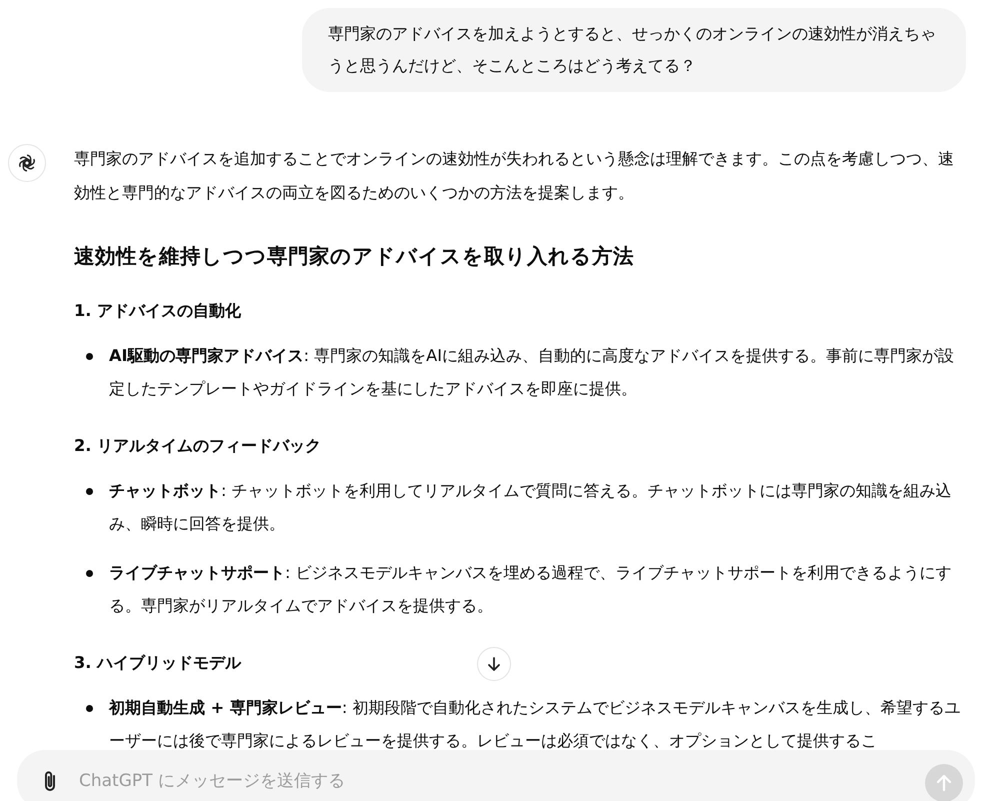 The width and height of the screenshot is (984, 801). Describe the element at coordinates (944, 783) in the screenshot. I see `arrow-up-icon` at that location.